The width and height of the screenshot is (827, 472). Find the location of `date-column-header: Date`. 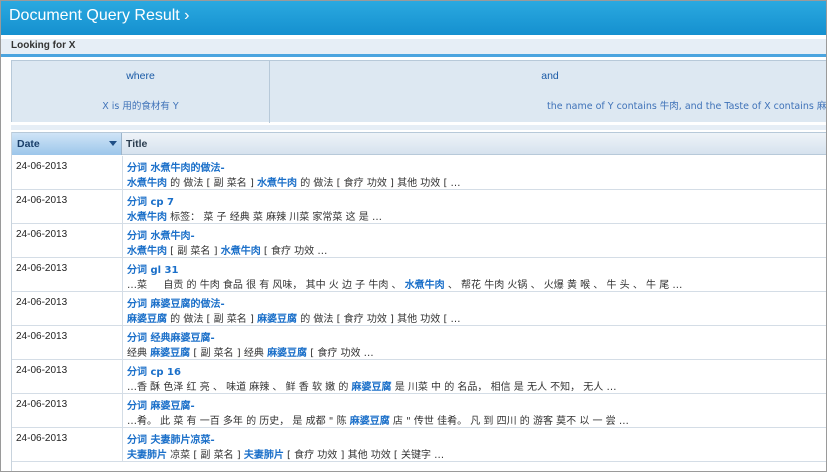

date-column-header: Date is located at coordinates (67, 144).